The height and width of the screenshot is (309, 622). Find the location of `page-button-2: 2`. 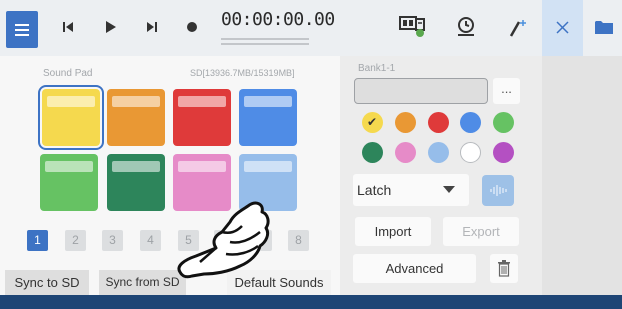

page-button-2: 2 is located at coordinates (75, 240).